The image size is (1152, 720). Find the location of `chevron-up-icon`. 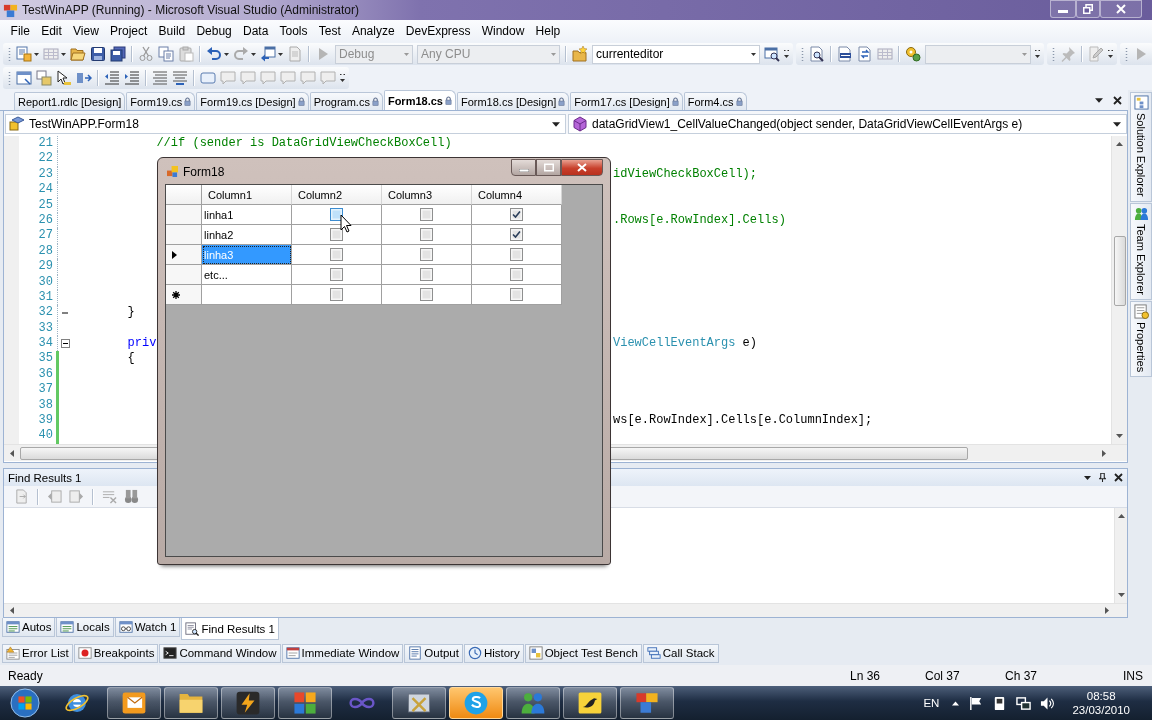

chevron-up-icon is located at coordinates (956, 703).